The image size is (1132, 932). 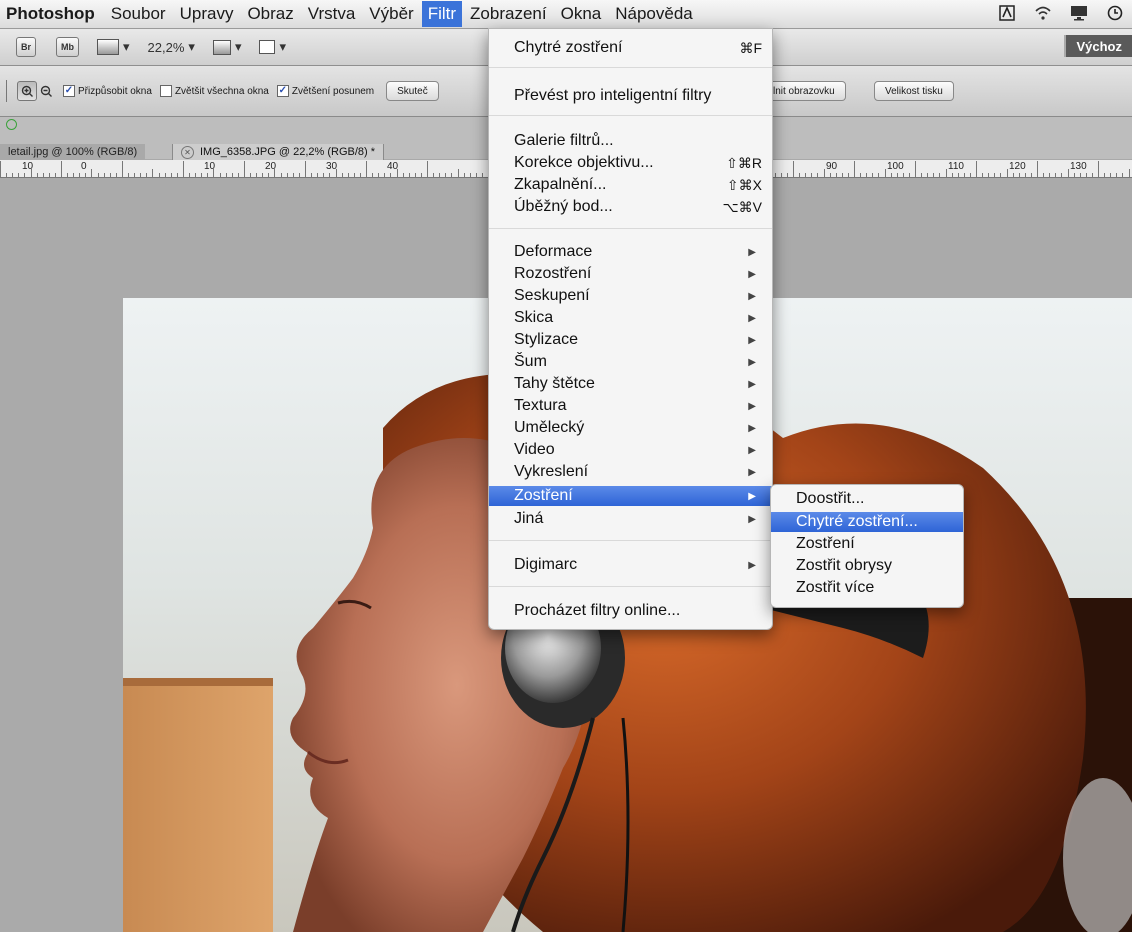 I want to click on menu-item-smart-sharpen-last: Chytré zostření ⌘F, so click(x=630, y=48).